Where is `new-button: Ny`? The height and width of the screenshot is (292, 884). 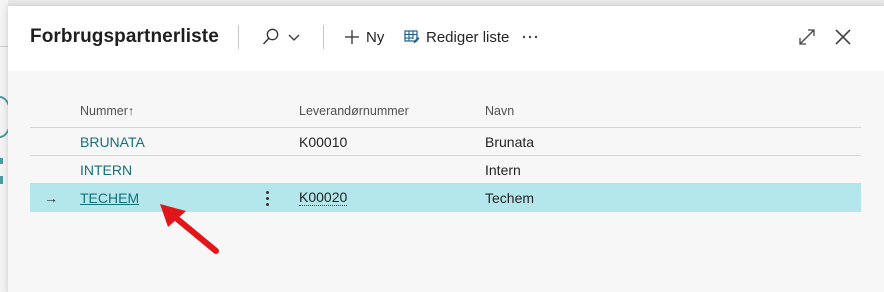 new-button: Ny is located at coordinates (364, 37).